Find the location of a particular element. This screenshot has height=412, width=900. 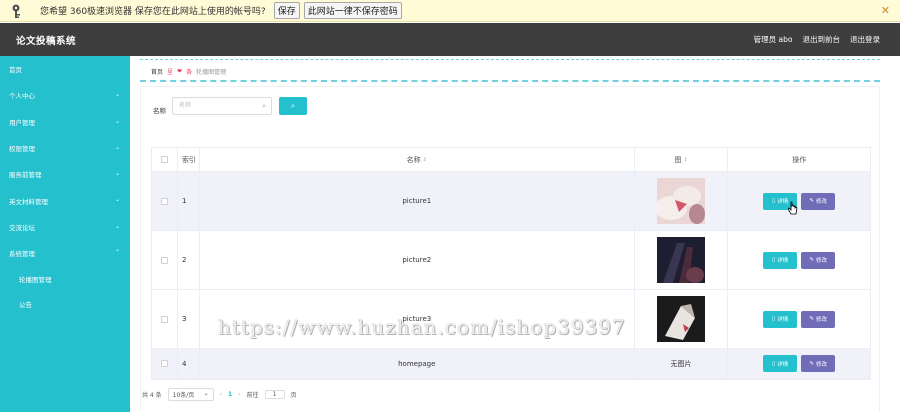

sidebar-item-personal-center: 个人中心 ⌄ is located at coordinates (65, 95).